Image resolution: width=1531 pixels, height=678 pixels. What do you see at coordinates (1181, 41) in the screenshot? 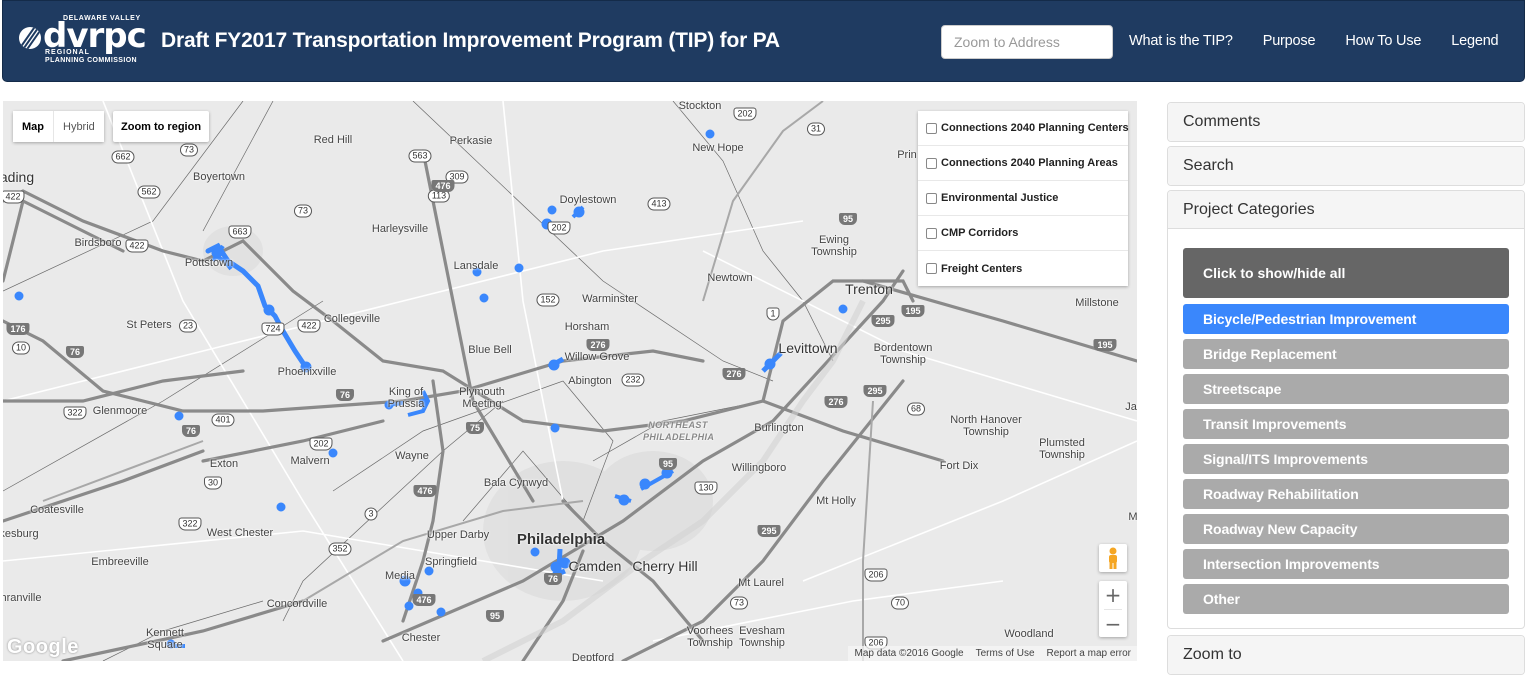
I see `nav-what-is-tip: What is the TIP?` at bounding box center [1181, 41].